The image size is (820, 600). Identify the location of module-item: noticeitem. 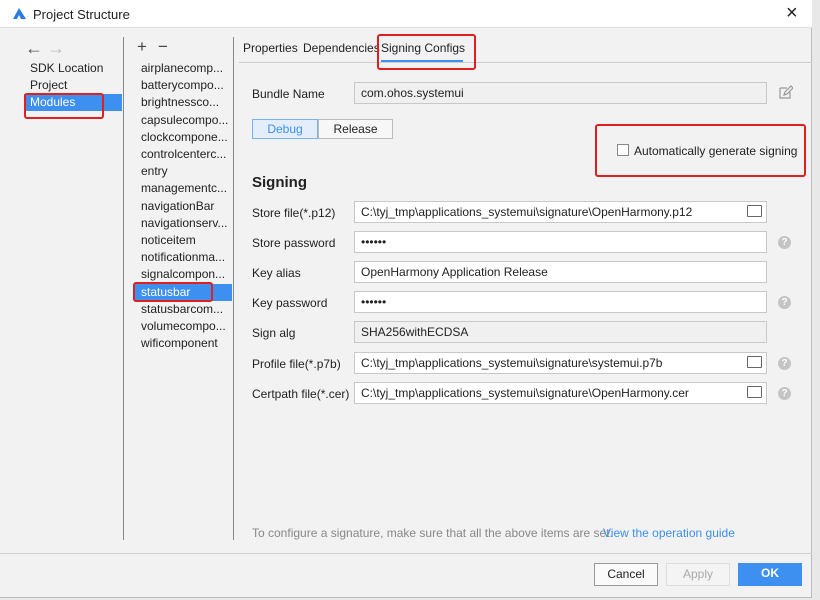
(183, 240).